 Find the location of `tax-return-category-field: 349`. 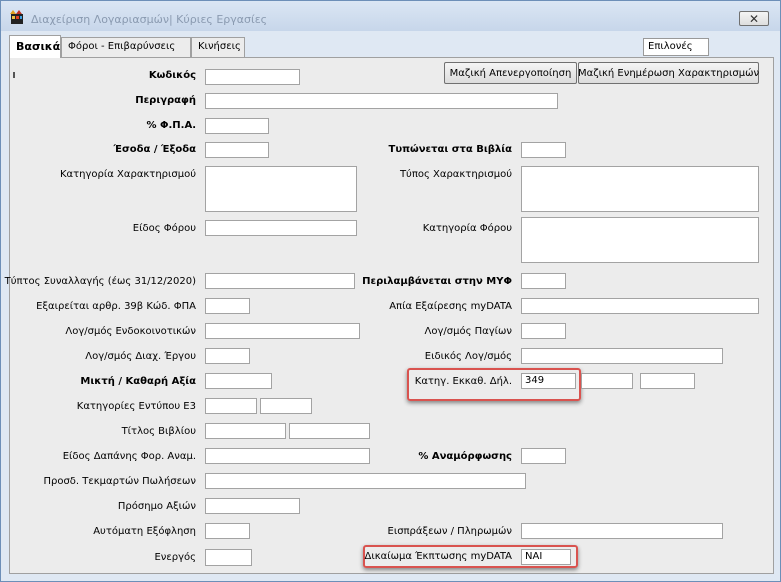

tax-return-category-field: 349 is located at coordinates (548, 381).